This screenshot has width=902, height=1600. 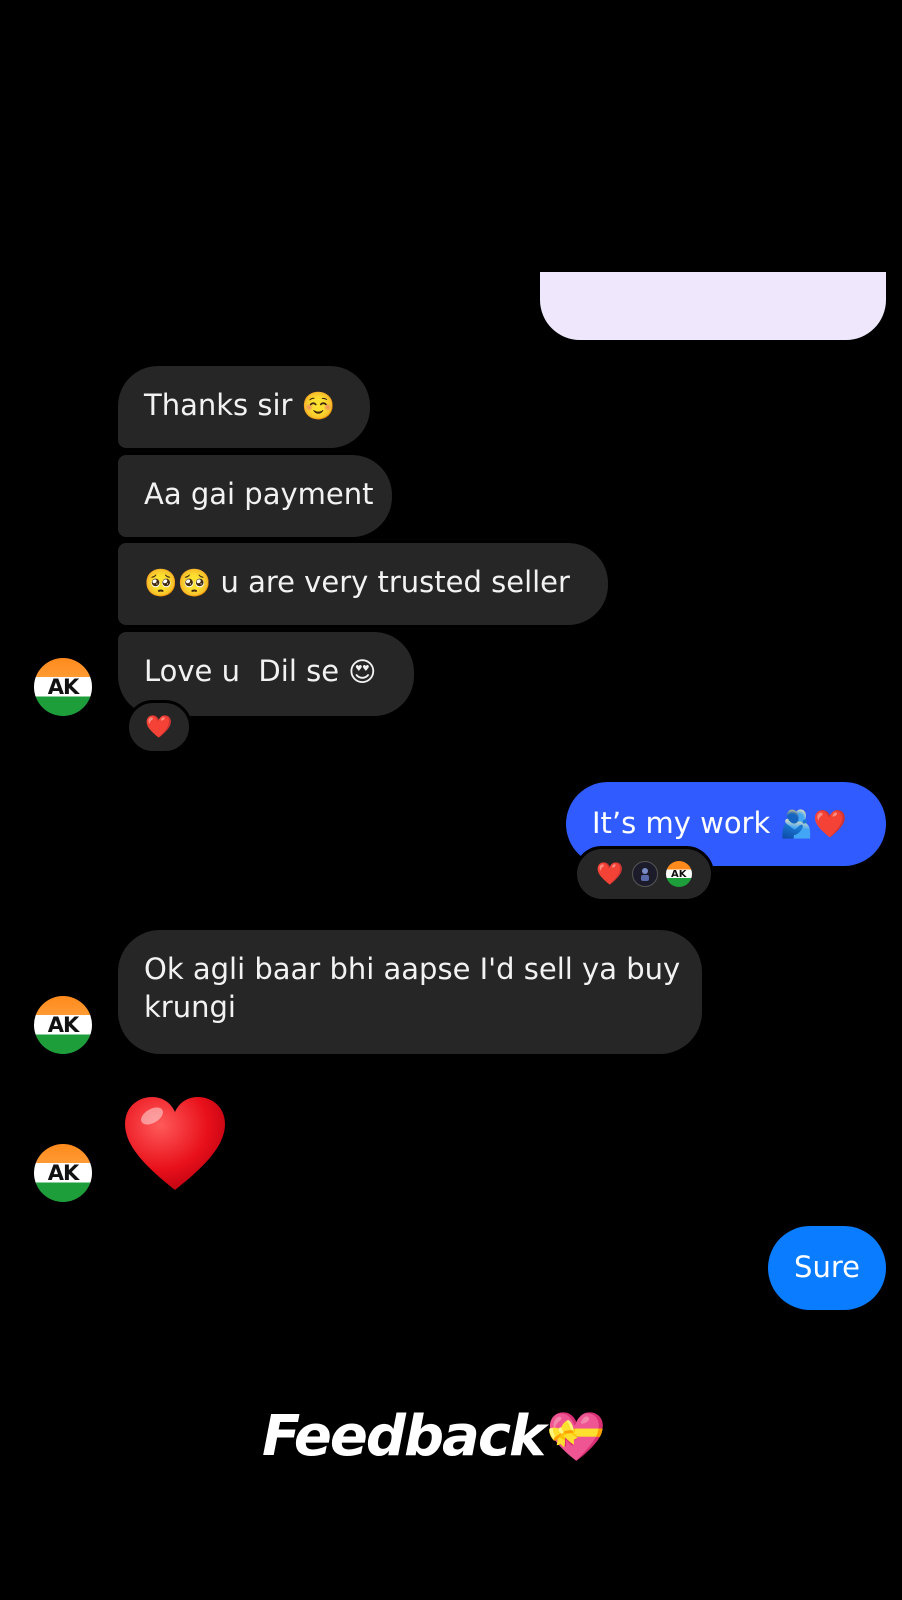 What do you see at coordinates (318, 406) in the screenshot?
I see `smiling-emoji: ☺️` at bounding box center [318, 406].